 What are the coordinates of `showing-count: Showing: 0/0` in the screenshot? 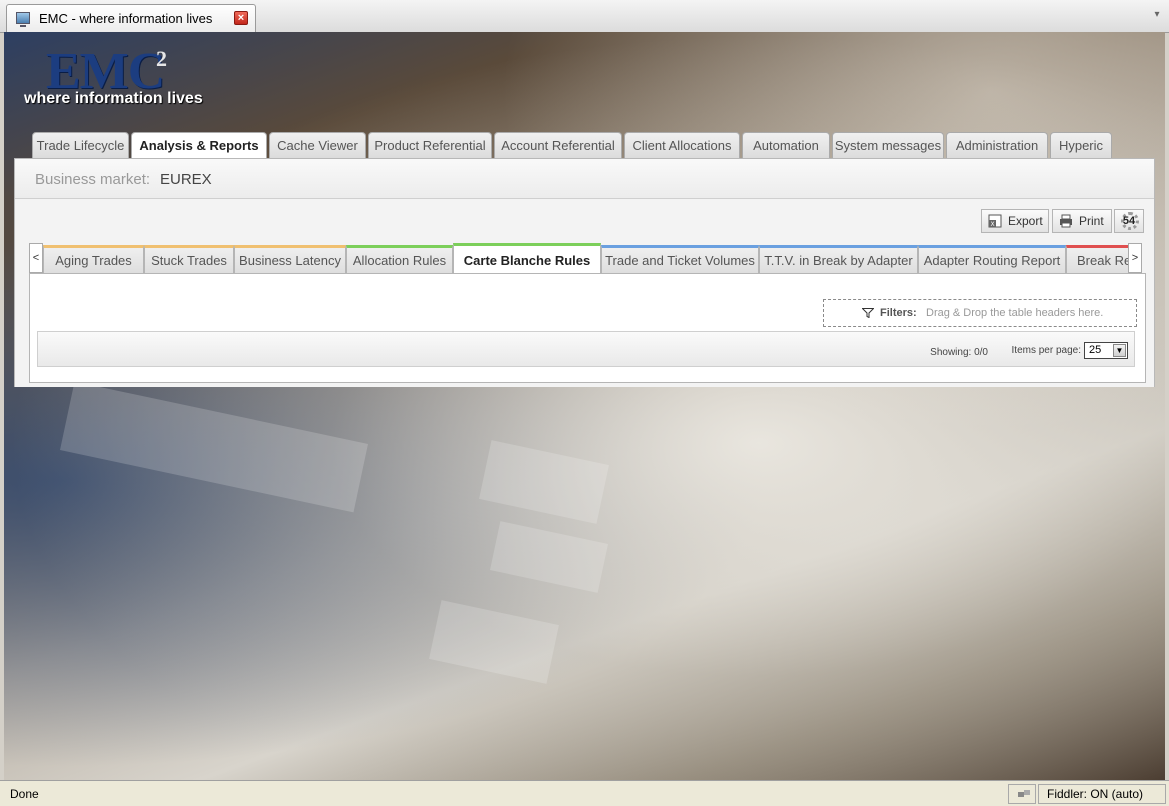 It's located at (959, 352).